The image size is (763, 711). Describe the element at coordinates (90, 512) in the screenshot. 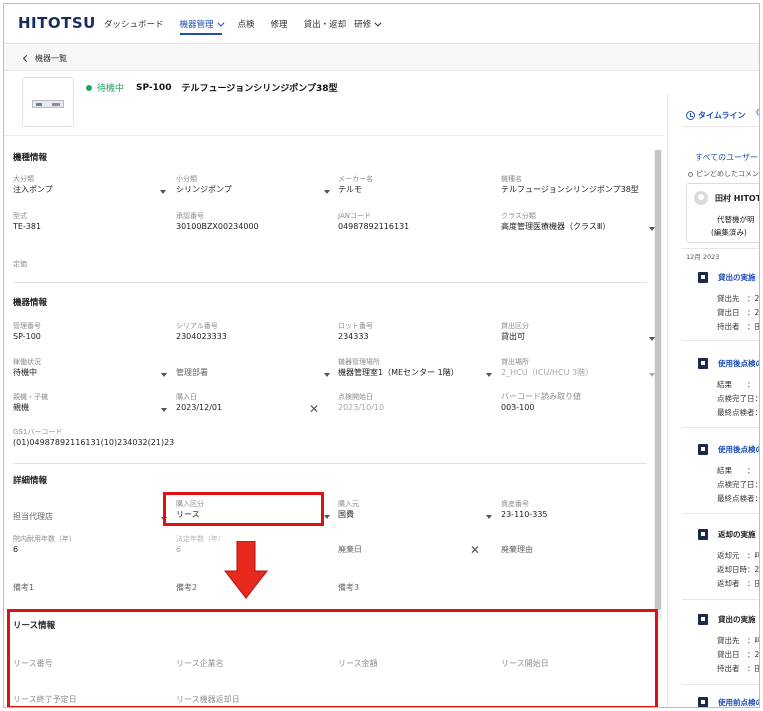

I see `field-agent: - 担当代理店` at that location.